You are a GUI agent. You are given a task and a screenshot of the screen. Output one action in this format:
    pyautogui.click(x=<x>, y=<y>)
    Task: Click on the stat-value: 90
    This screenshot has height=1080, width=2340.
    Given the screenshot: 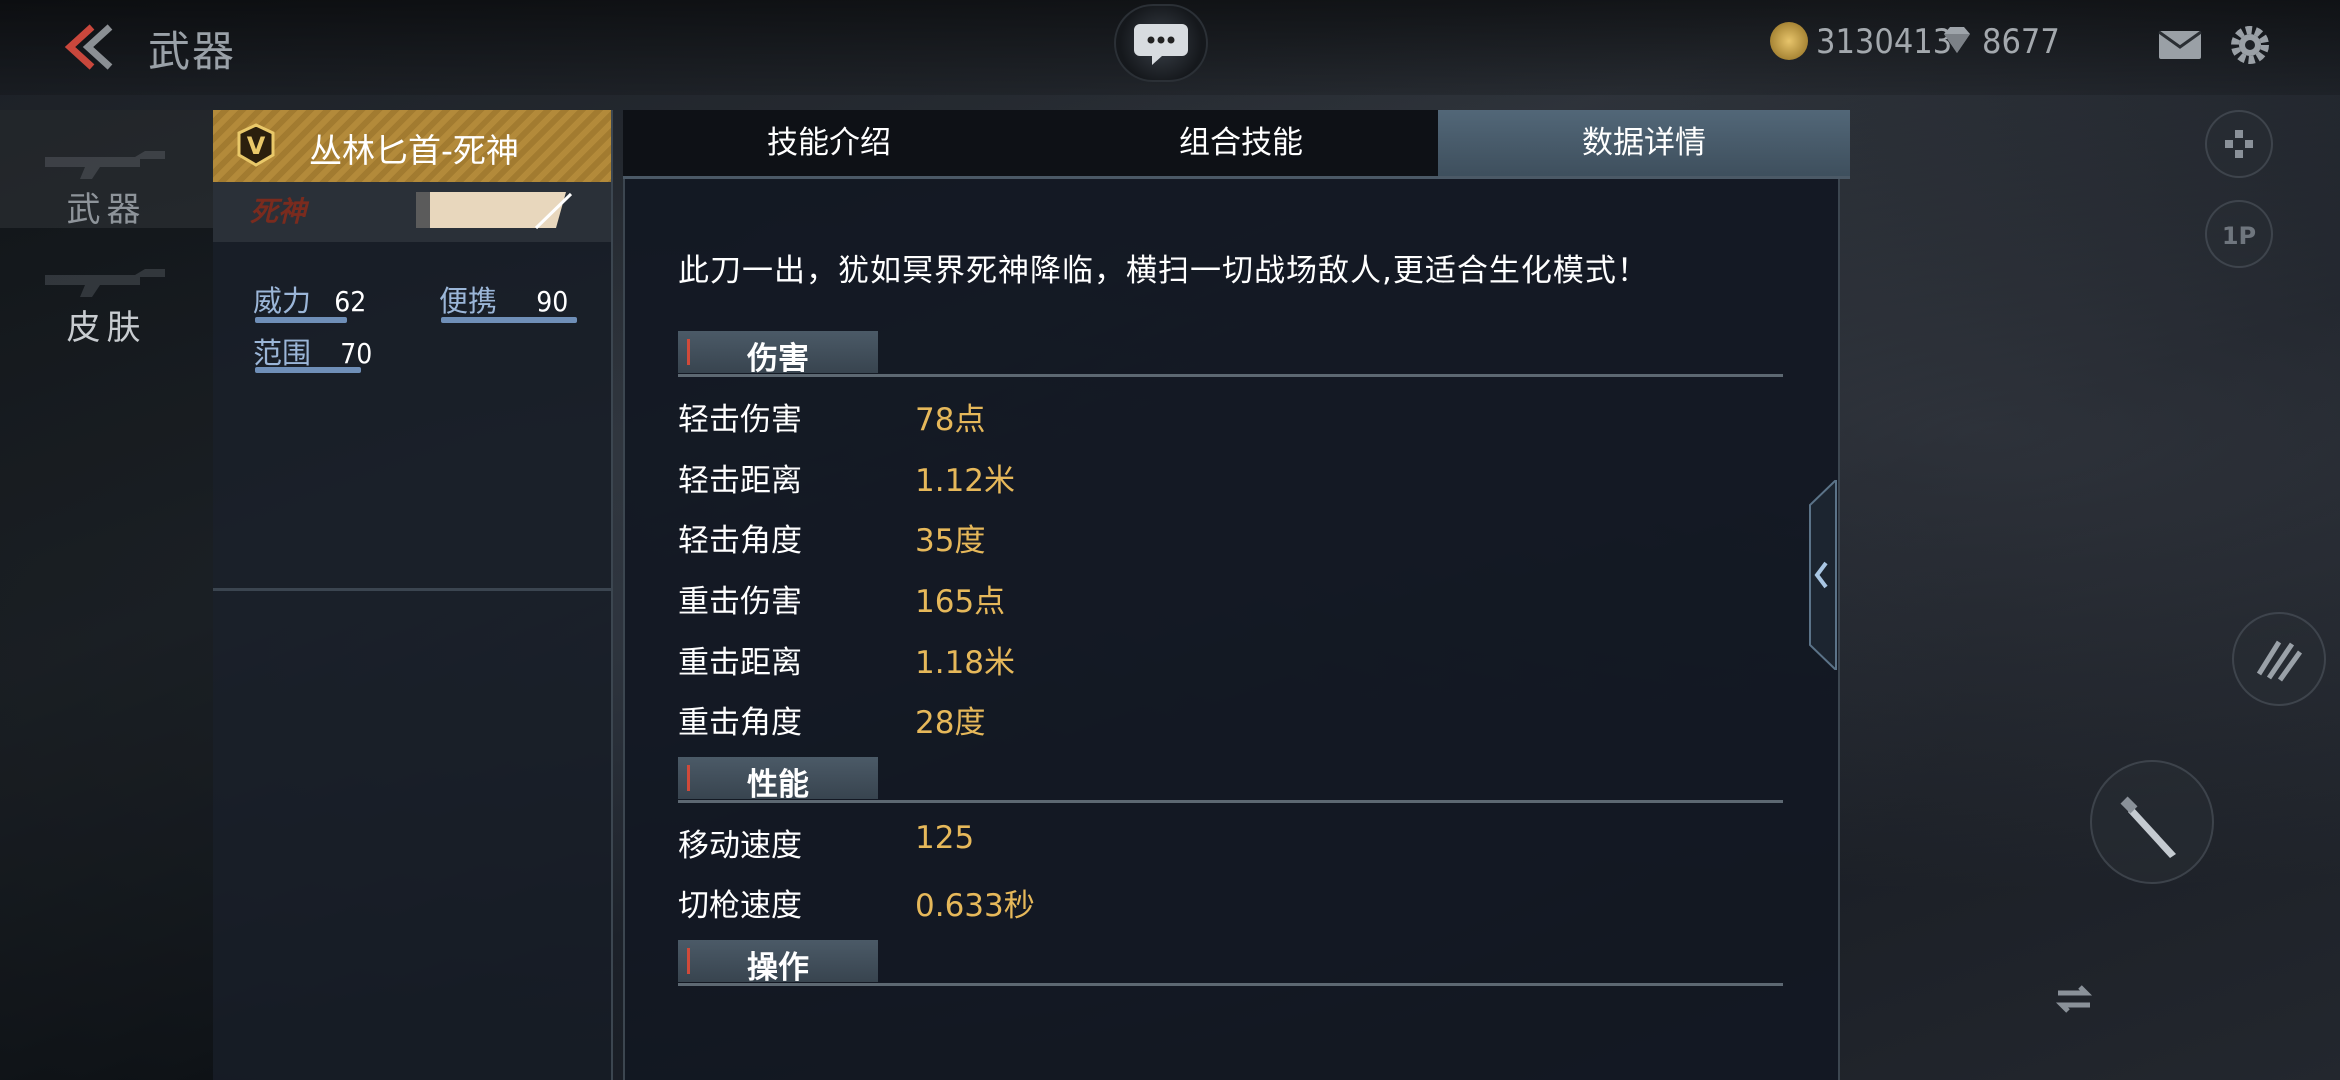 What is the action you would take?
    pyautogui.click(x=552, y=301)
    